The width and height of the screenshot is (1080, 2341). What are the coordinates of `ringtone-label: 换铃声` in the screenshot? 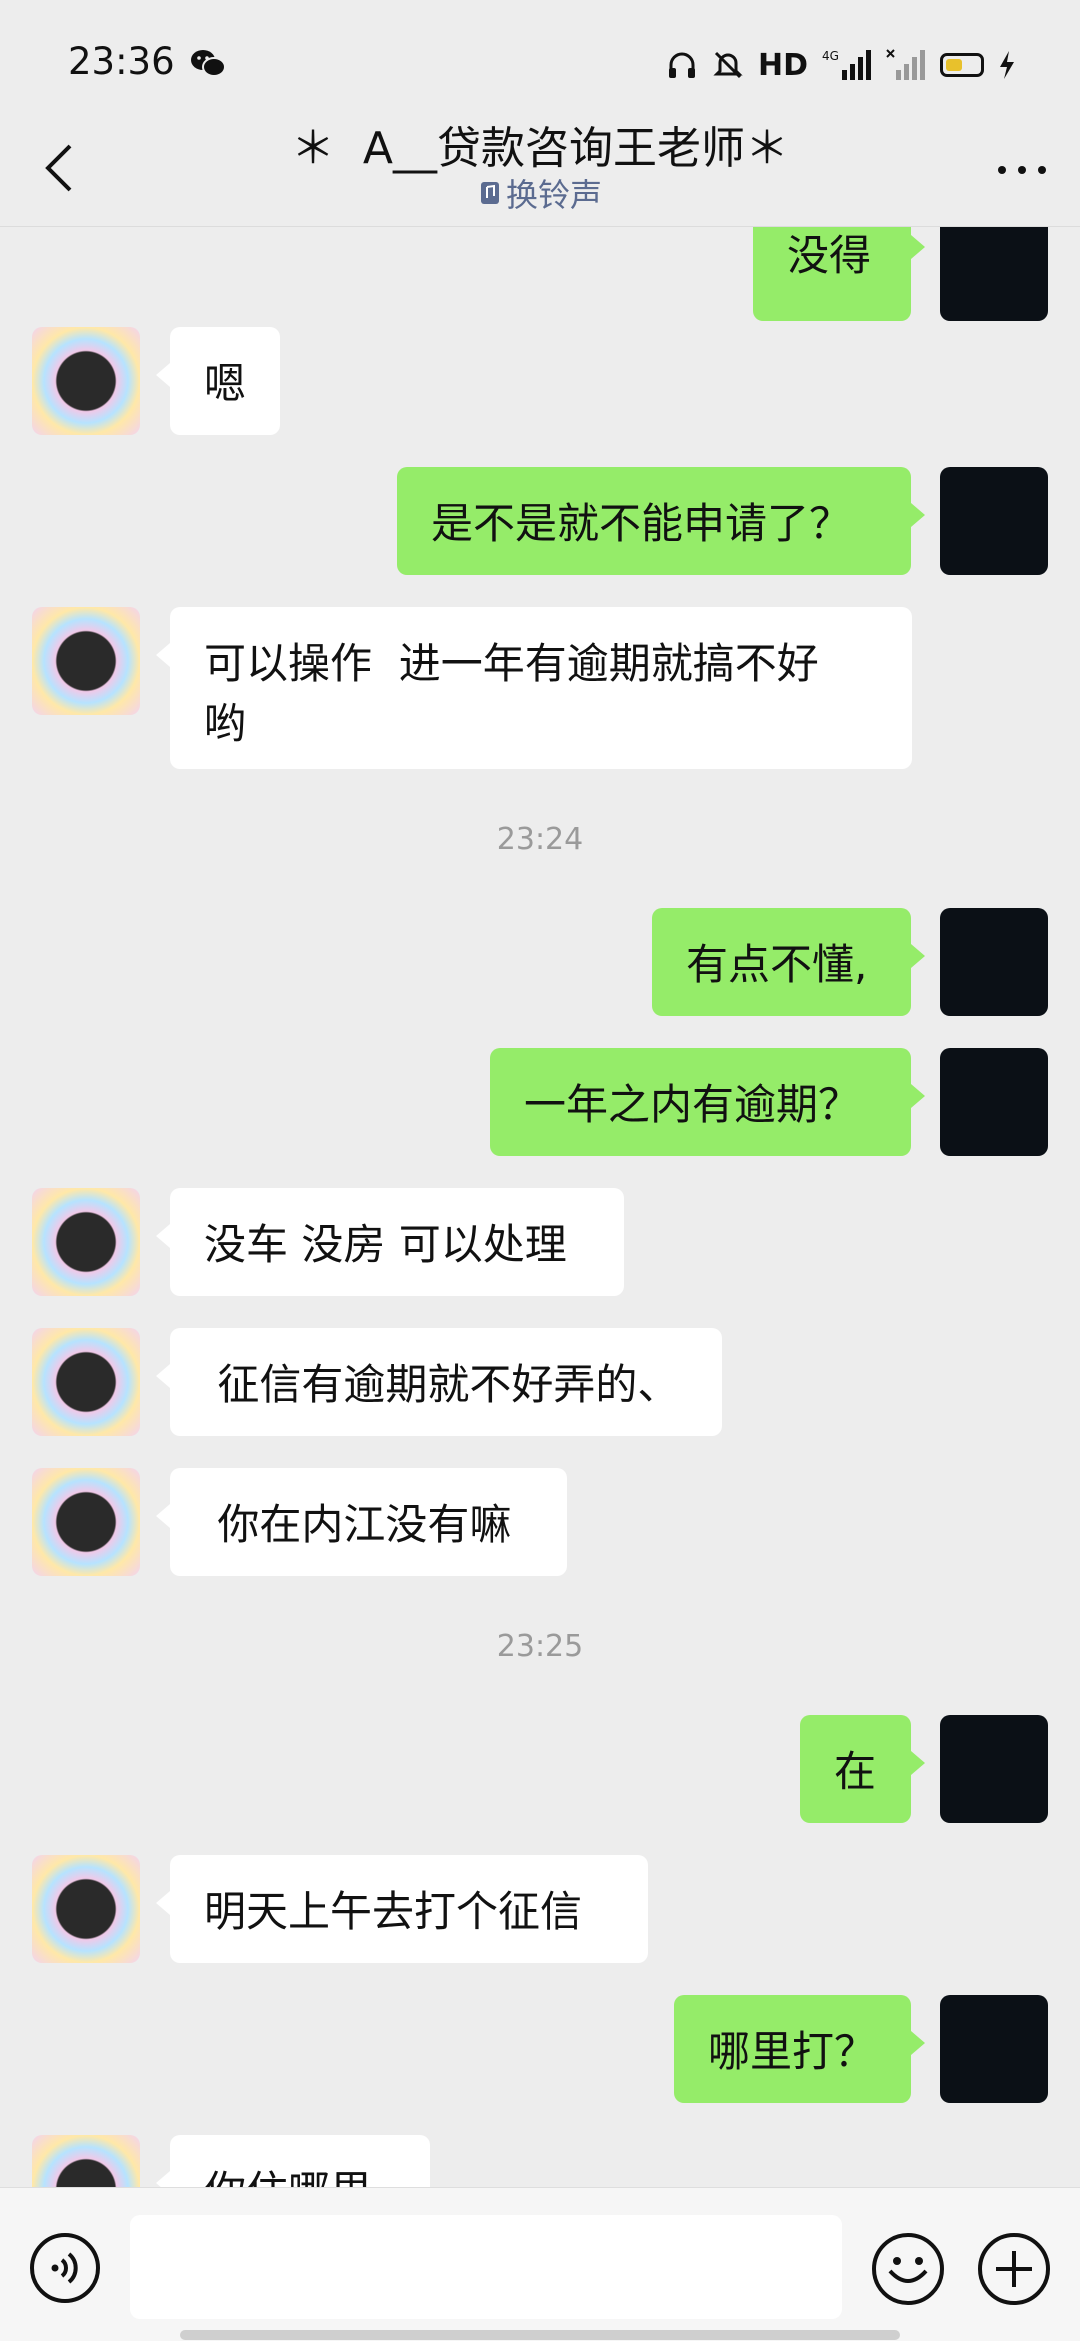 It's located at (553, 195).